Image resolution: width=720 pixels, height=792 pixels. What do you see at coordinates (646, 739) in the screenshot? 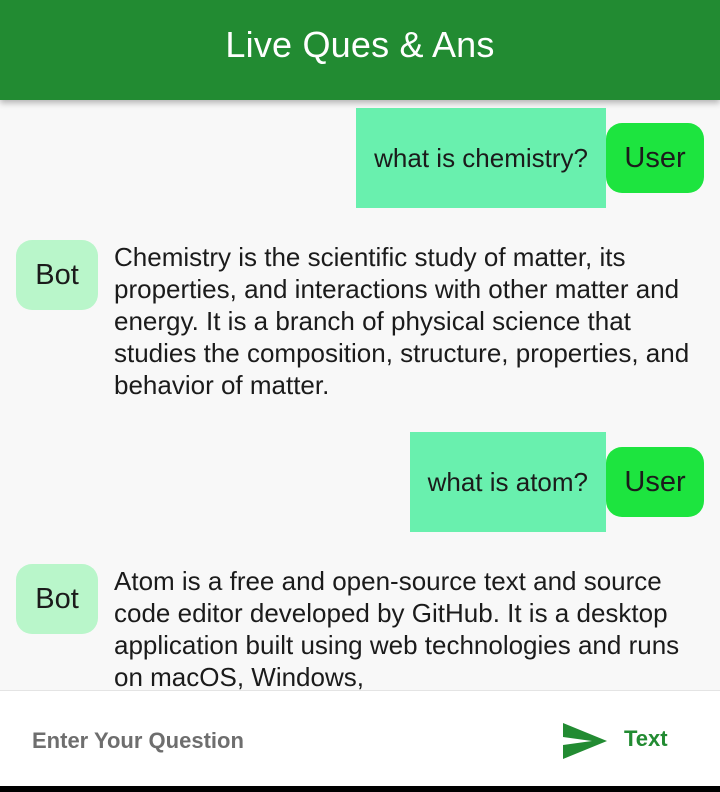
I see `send-button: Text` at bounding box center [646, 739].